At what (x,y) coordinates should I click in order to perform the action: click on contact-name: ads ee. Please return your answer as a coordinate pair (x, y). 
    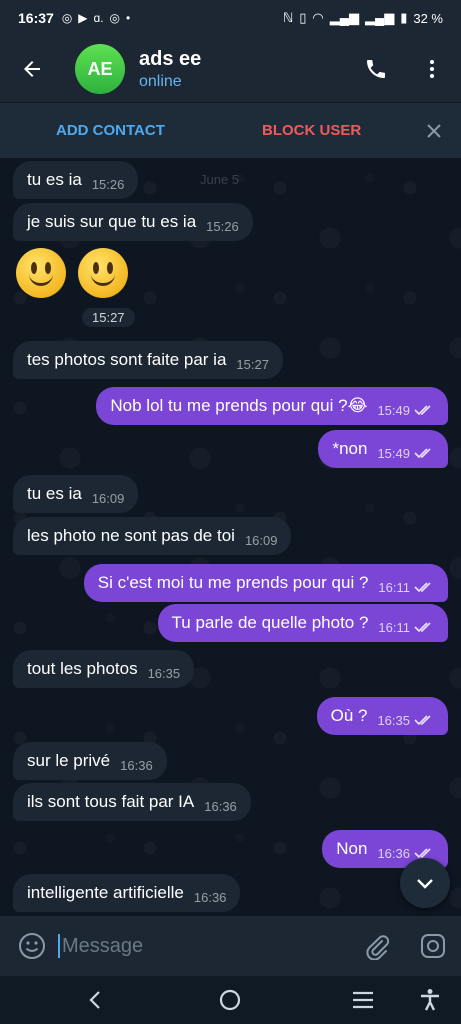
    Looking at the image, I should click on (170, 58).